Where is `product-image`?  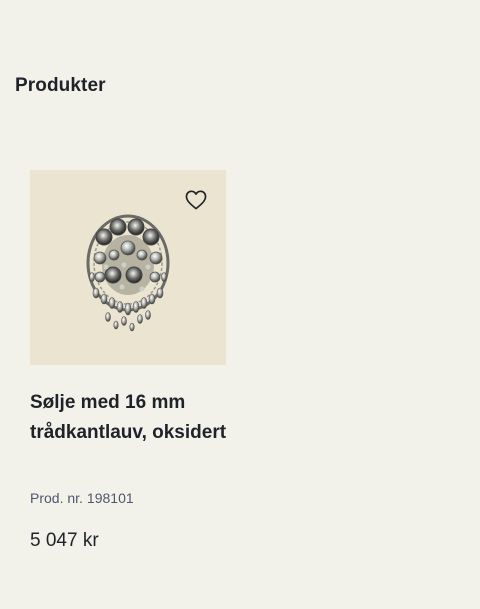 product-image is located at coordinates (128, 267).